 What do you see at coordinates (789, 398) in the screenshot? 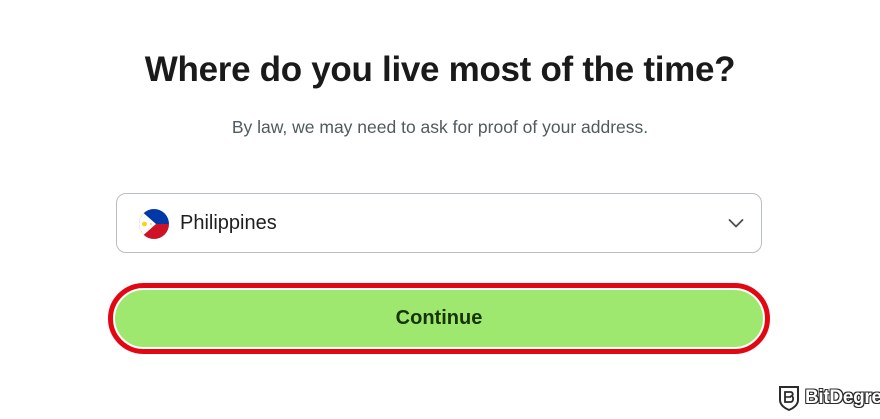
I see `bitdegree-logo` at bounding box center [789, 398].